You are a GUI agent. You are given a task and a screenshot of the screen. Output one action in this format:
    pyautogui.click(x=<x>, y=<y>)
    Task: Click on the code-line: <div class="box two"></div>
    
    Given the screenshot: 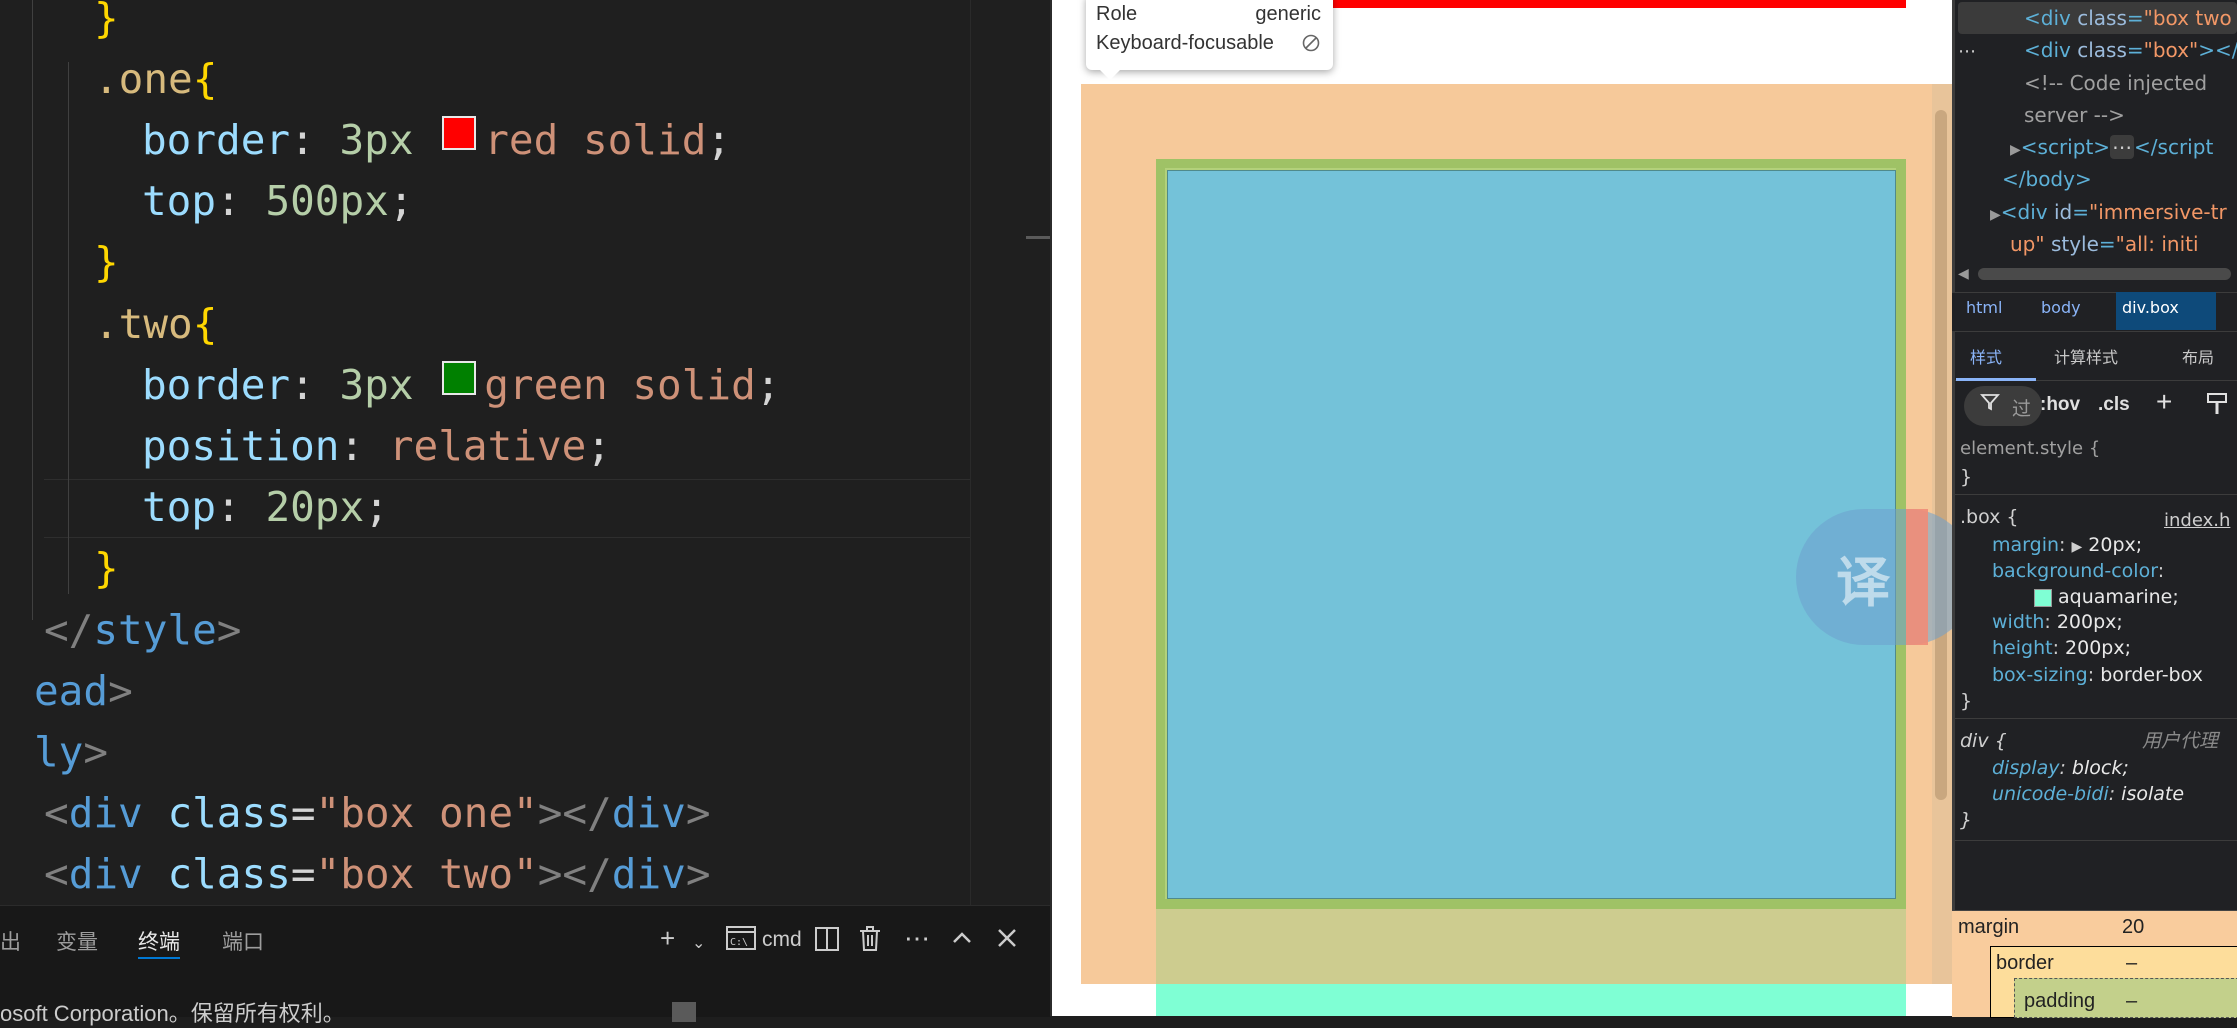 What is the action you would take?
    pyautogui.click(x=377, y=874)
    